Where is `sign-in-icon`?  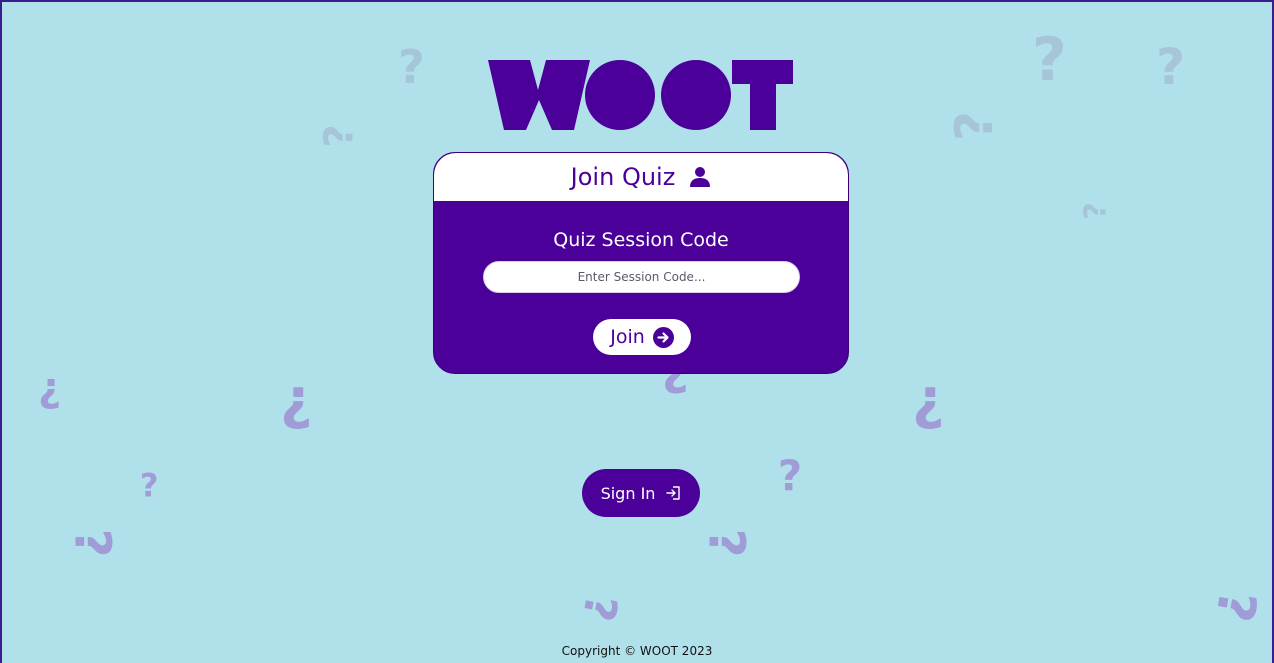
sign-in-icon is located at coordinates (673, 493).